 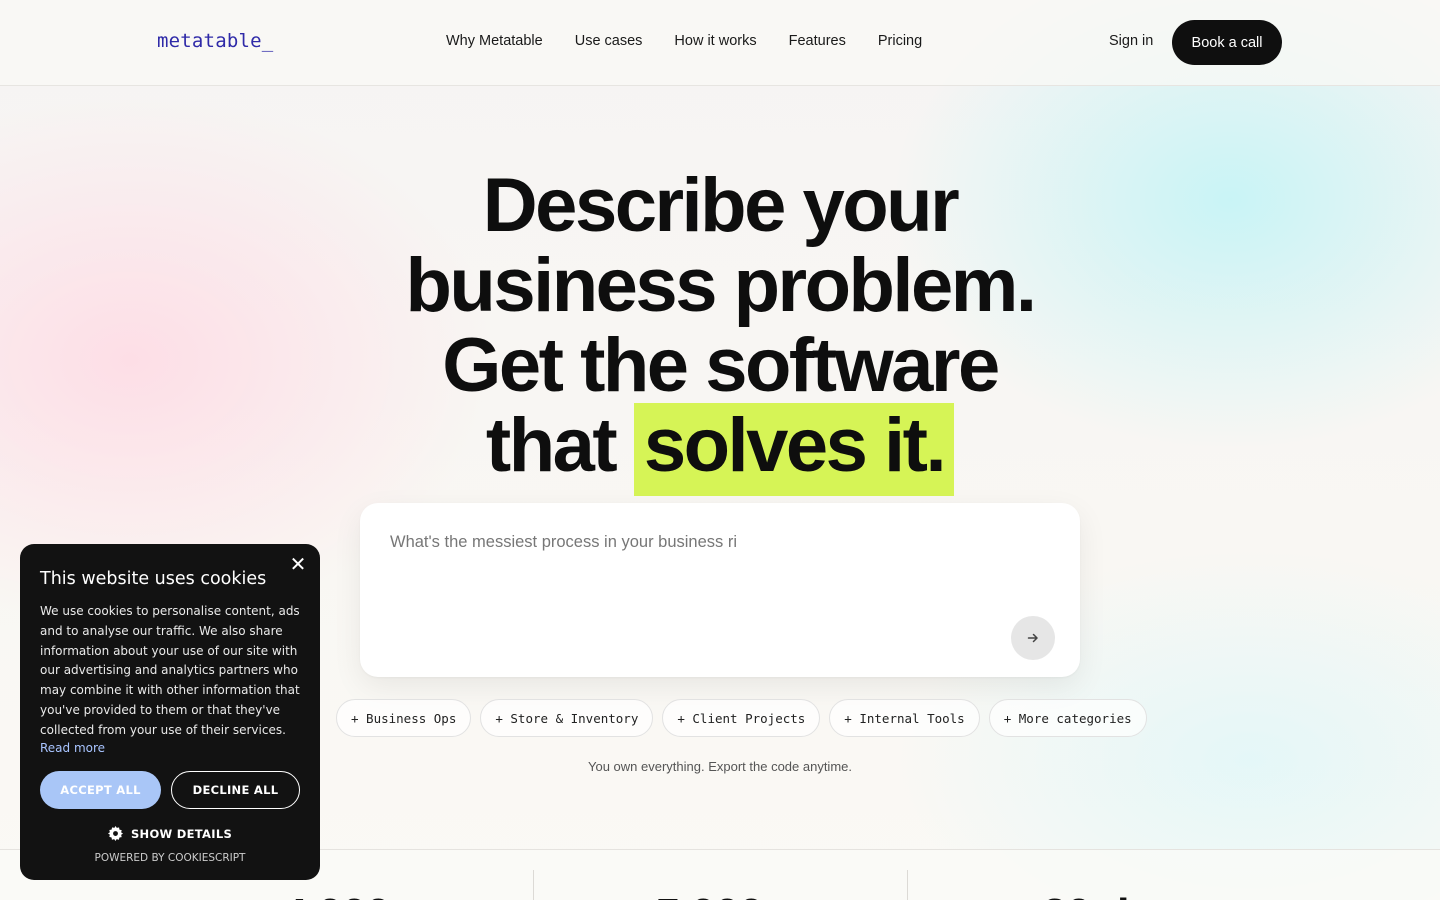 What do you see at coordinates (794, 449) in the screenshot?
I see `hero-highlight: solves it.` at bounding box center [794, 449].